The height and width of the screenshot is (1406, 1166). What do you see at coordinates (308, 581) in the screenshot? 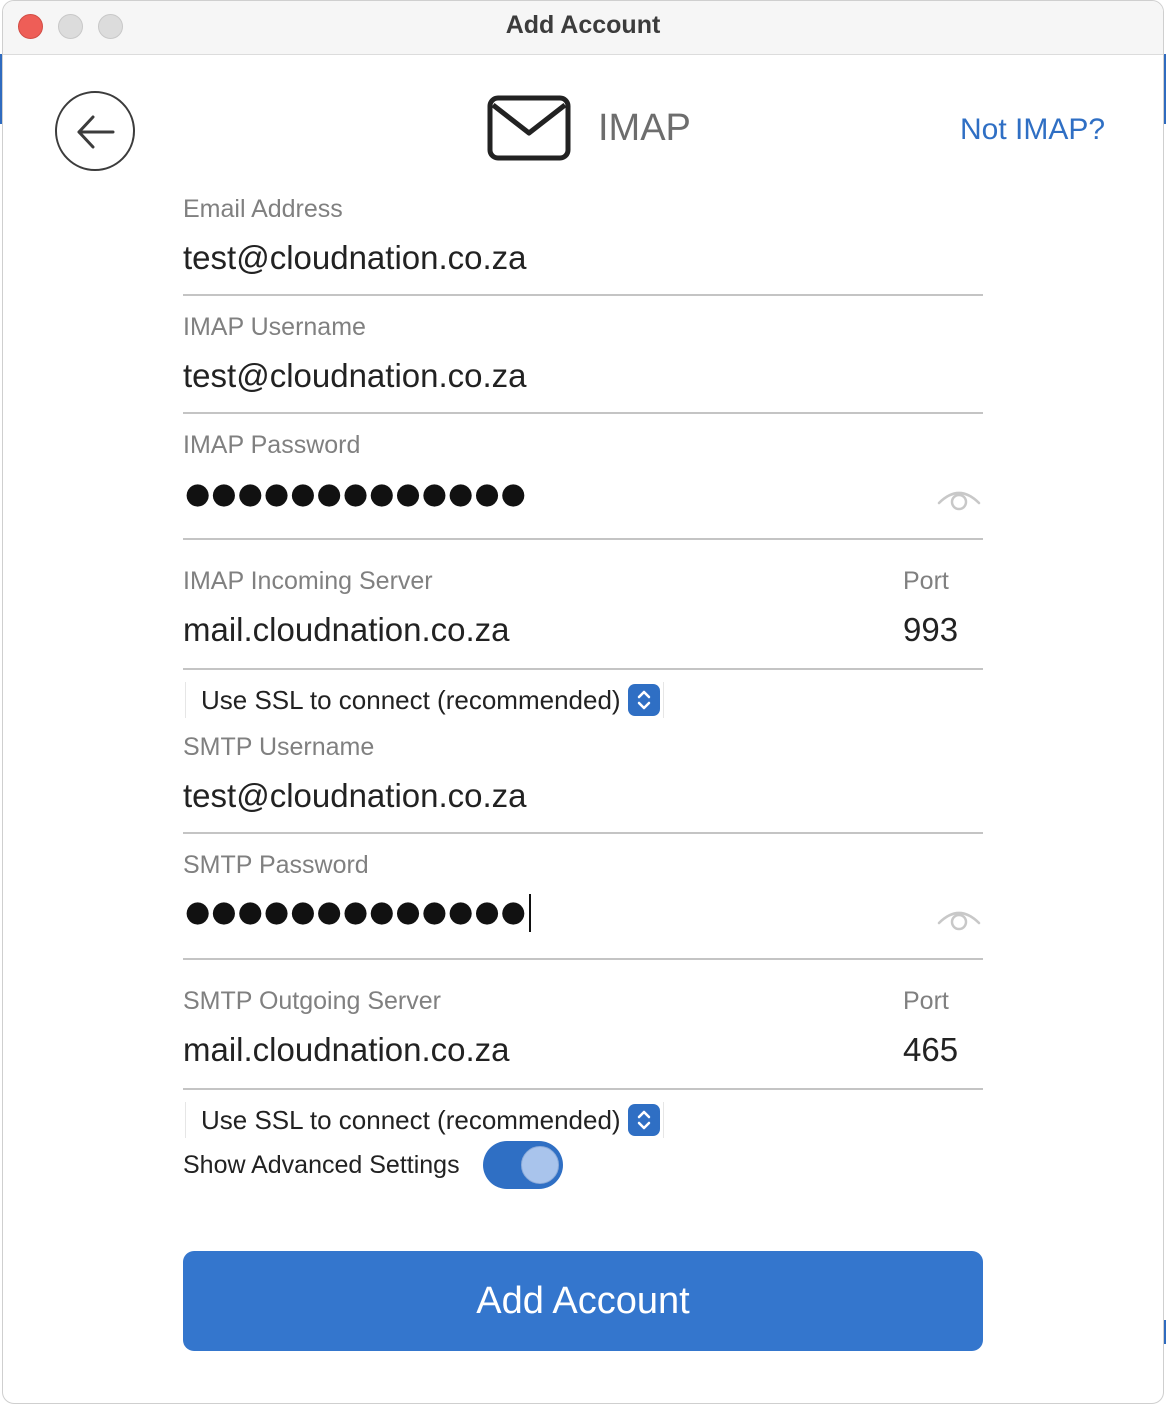
I see `imap-server-label: IMAP Incoming Server` at bounding box center [308, 581].